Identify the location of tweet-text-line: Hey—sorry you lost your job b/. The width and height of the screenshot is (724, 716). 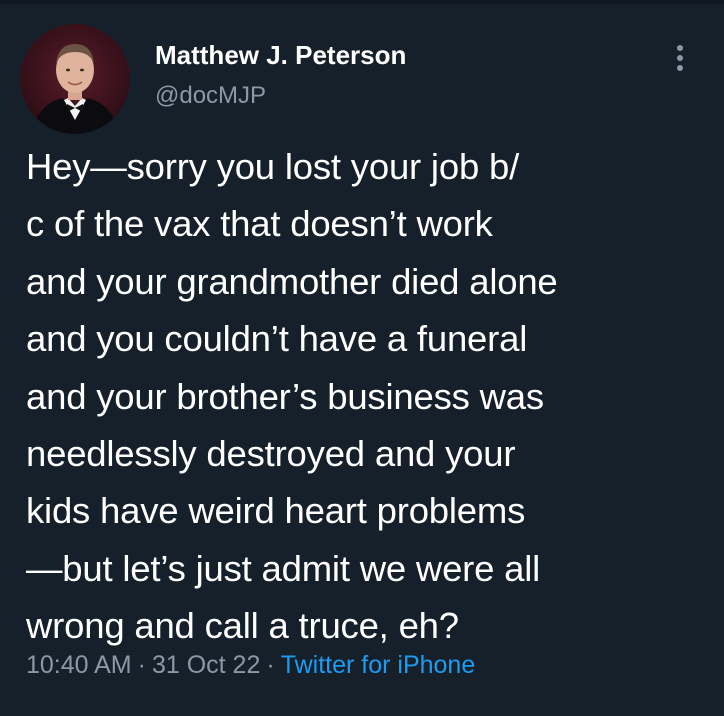
(273, 166).